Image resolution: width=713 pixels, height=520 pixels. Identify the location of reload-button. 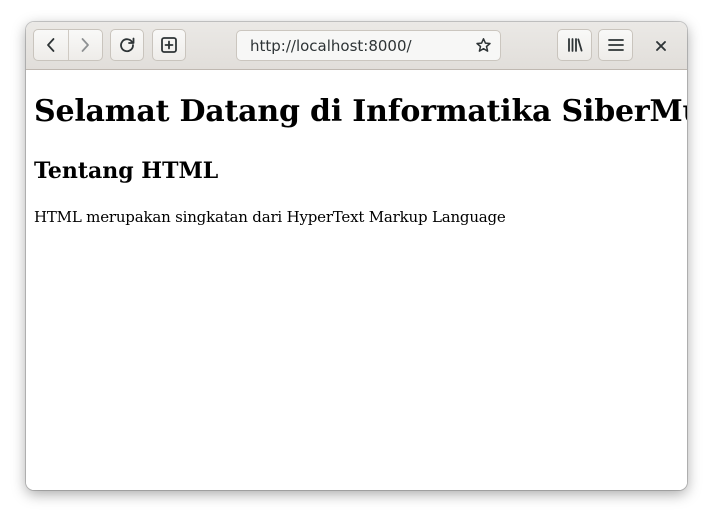
(127, 45).